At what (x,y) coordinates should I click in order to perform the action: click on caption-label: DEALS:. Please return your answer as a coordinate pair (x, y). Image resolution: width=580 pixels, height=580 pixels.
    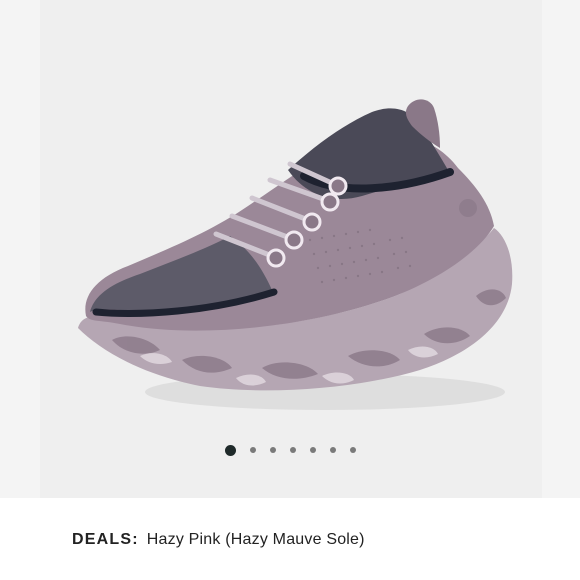
    Looking at the image, I should click on (105, 539).